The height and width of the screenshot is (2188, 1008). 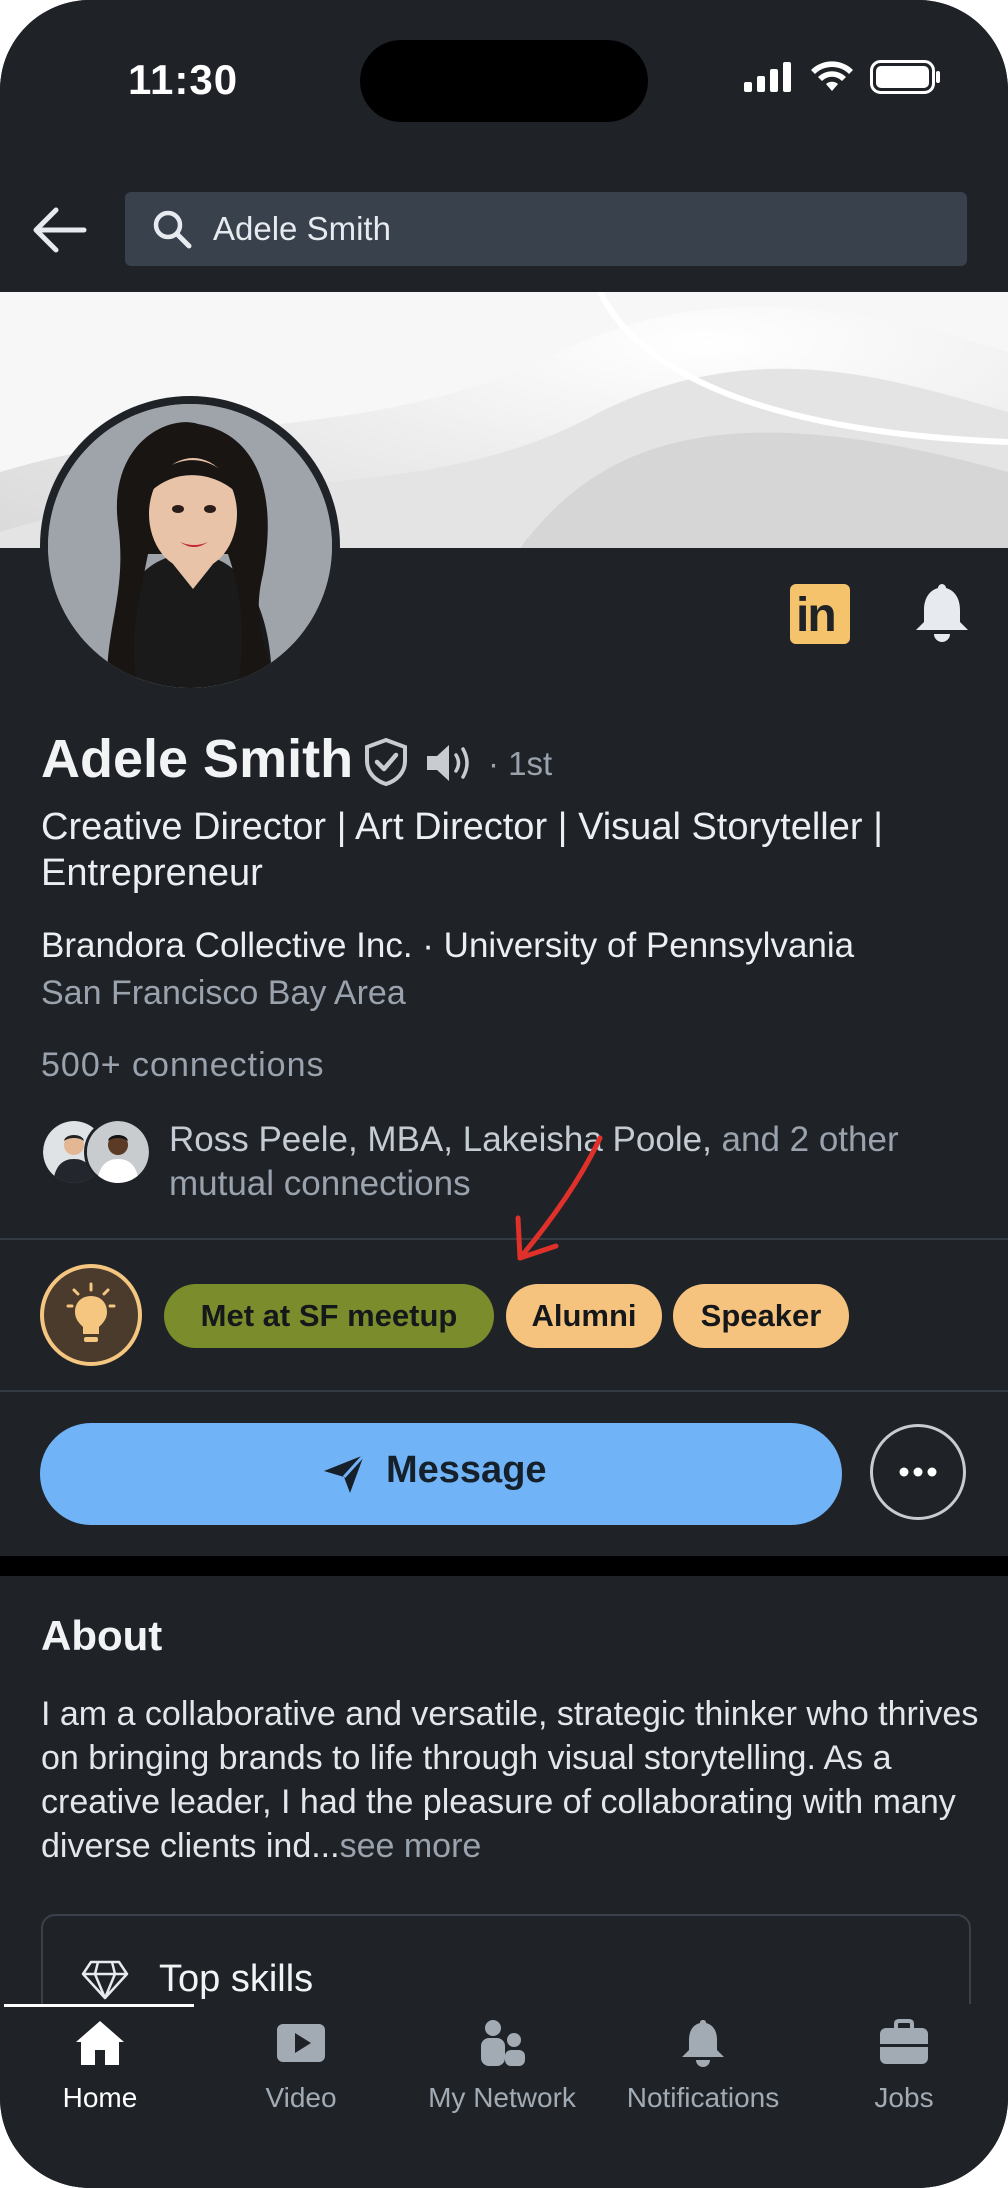 I want to click on wifi-icon, so click(x=832, y=76).